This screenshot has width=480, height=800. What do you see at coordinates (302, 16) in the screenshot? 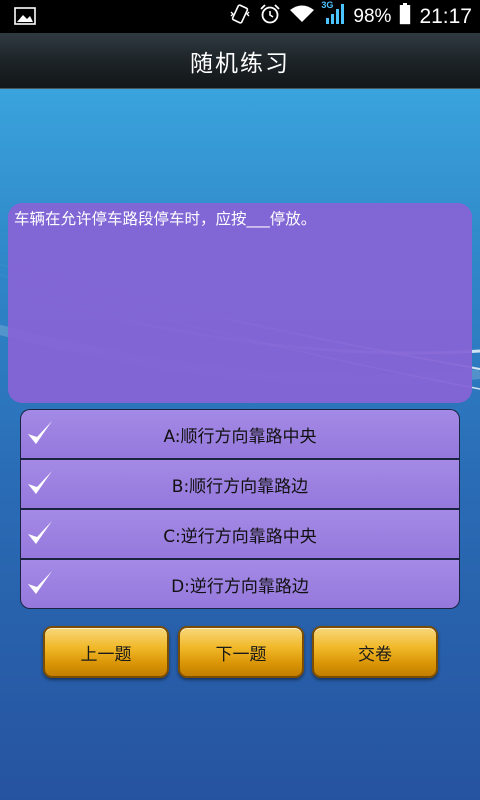
I see `wifi-icon` at bounding box center [302, 16].